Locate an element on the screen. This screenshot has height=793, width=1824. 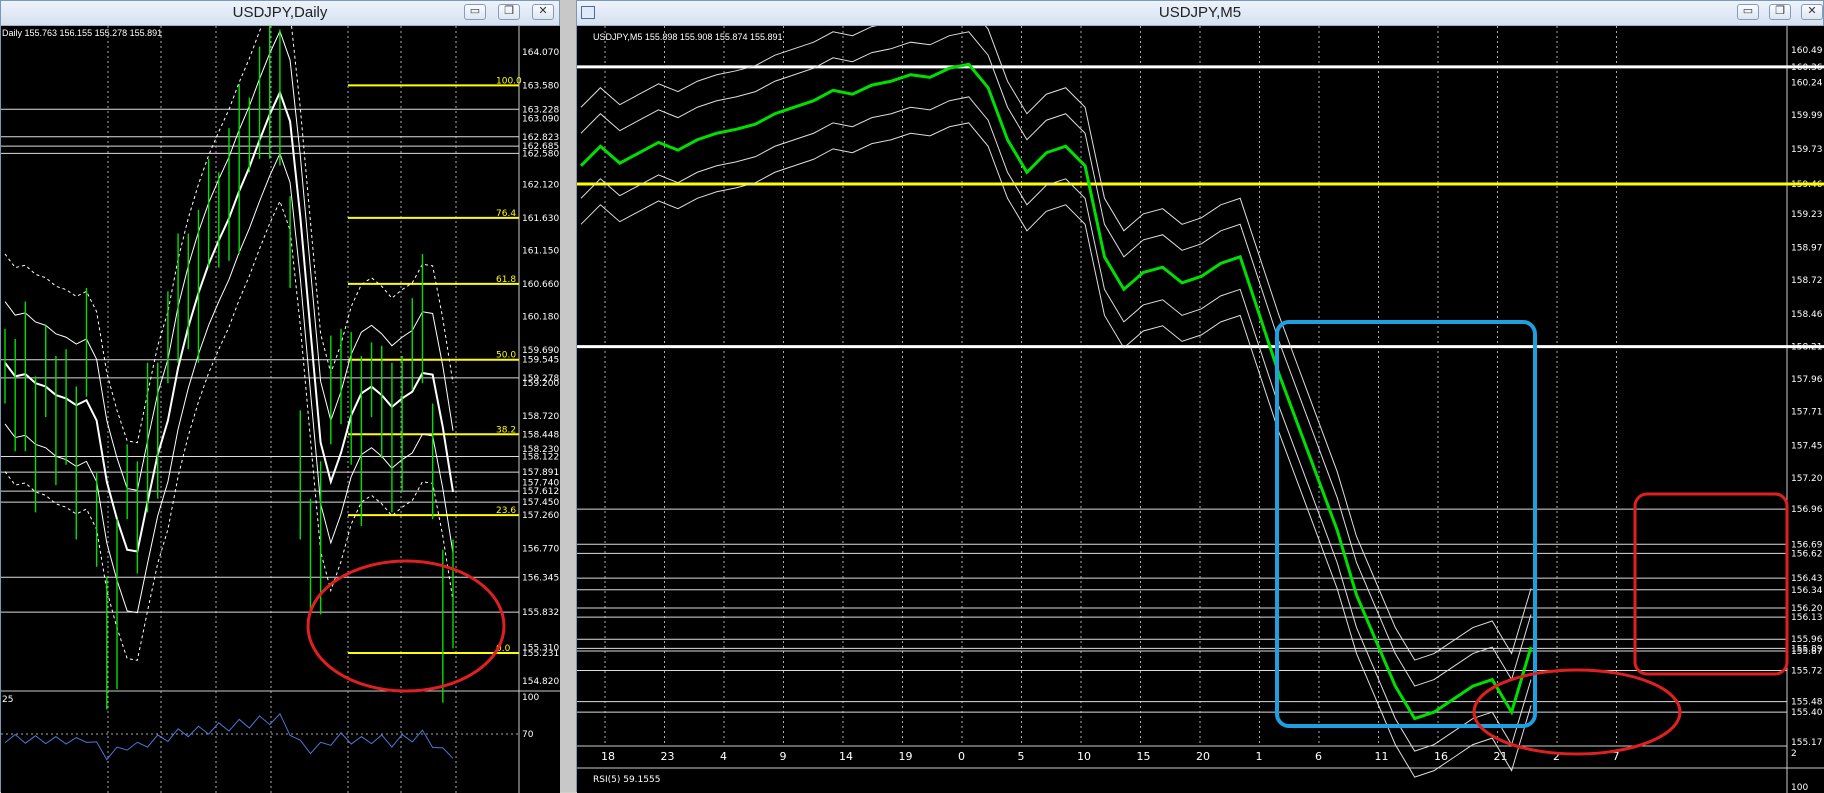
price-axis-label: 157.96 is located at coordinates (1807, 380).